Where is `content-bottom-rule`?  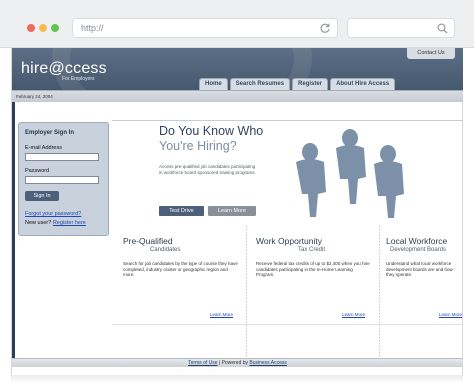 content-bottom-rule is located at coordinates (287, 324).